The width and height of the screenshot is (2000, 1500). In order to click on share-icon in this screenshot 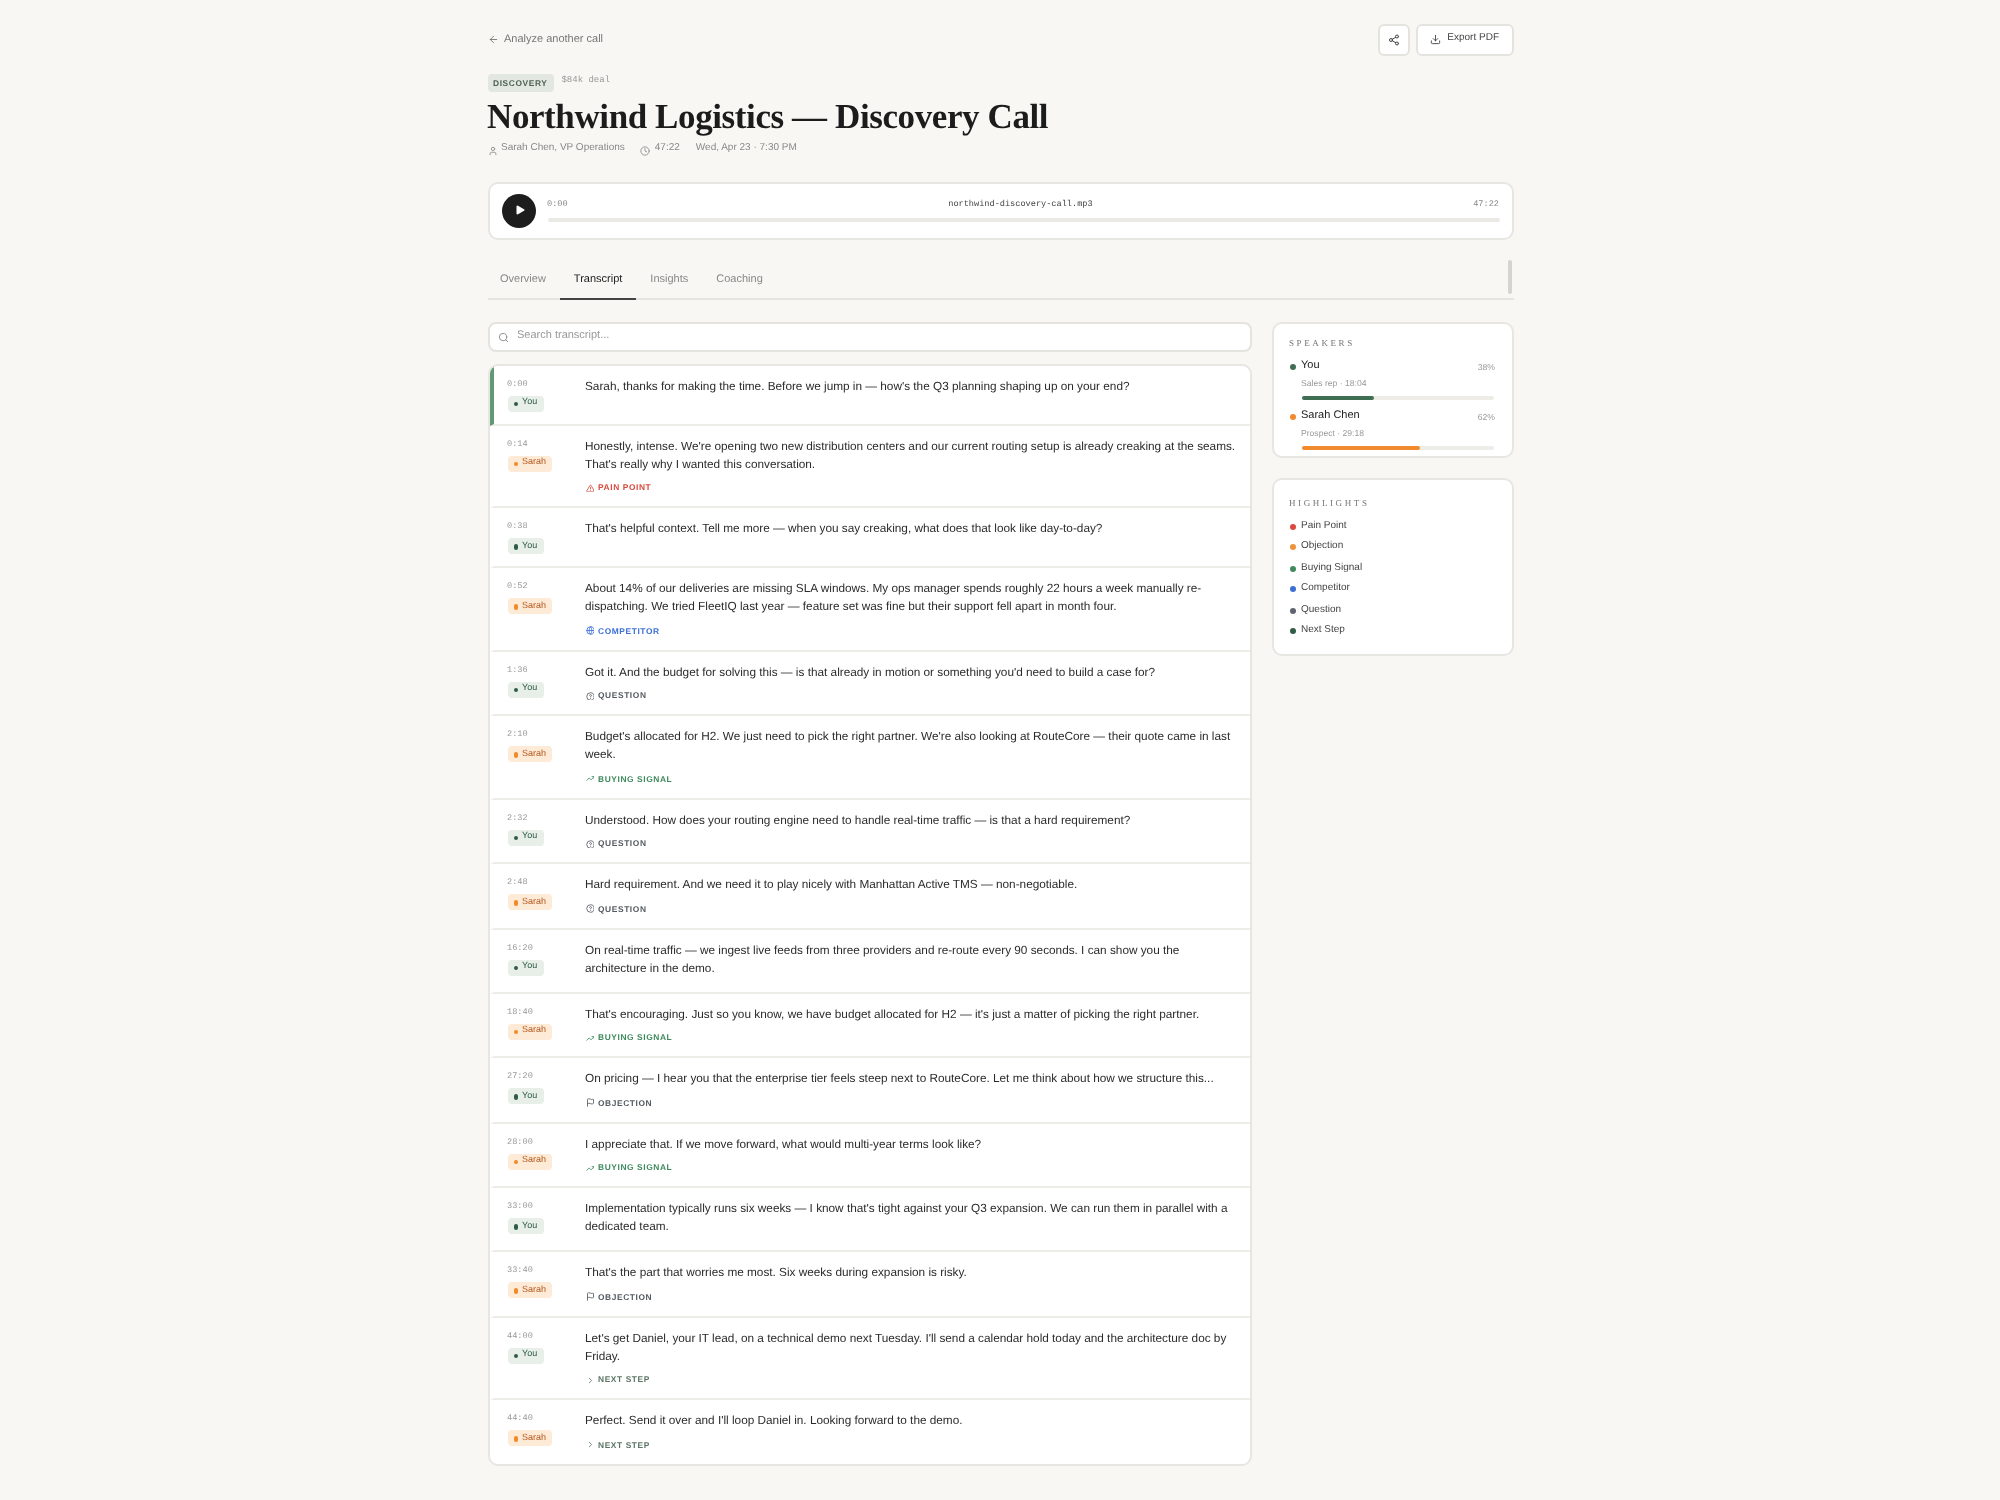, I will do `click(1394, 40)`.